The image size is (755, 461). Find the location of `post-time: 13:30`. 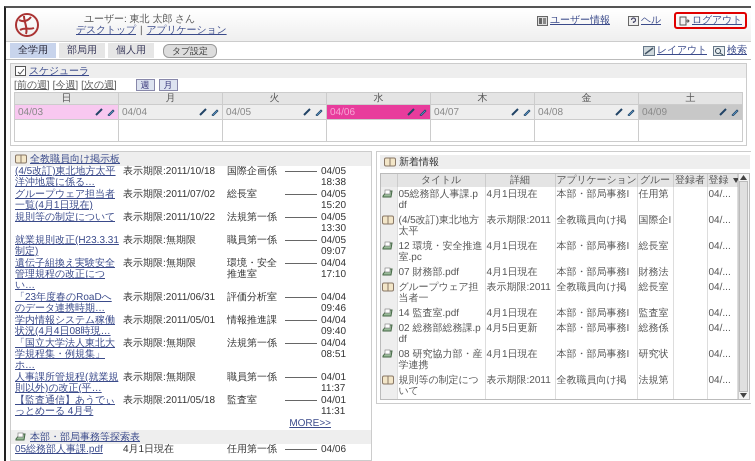

post-time: 13:30 is located at coordinates (334, 228).